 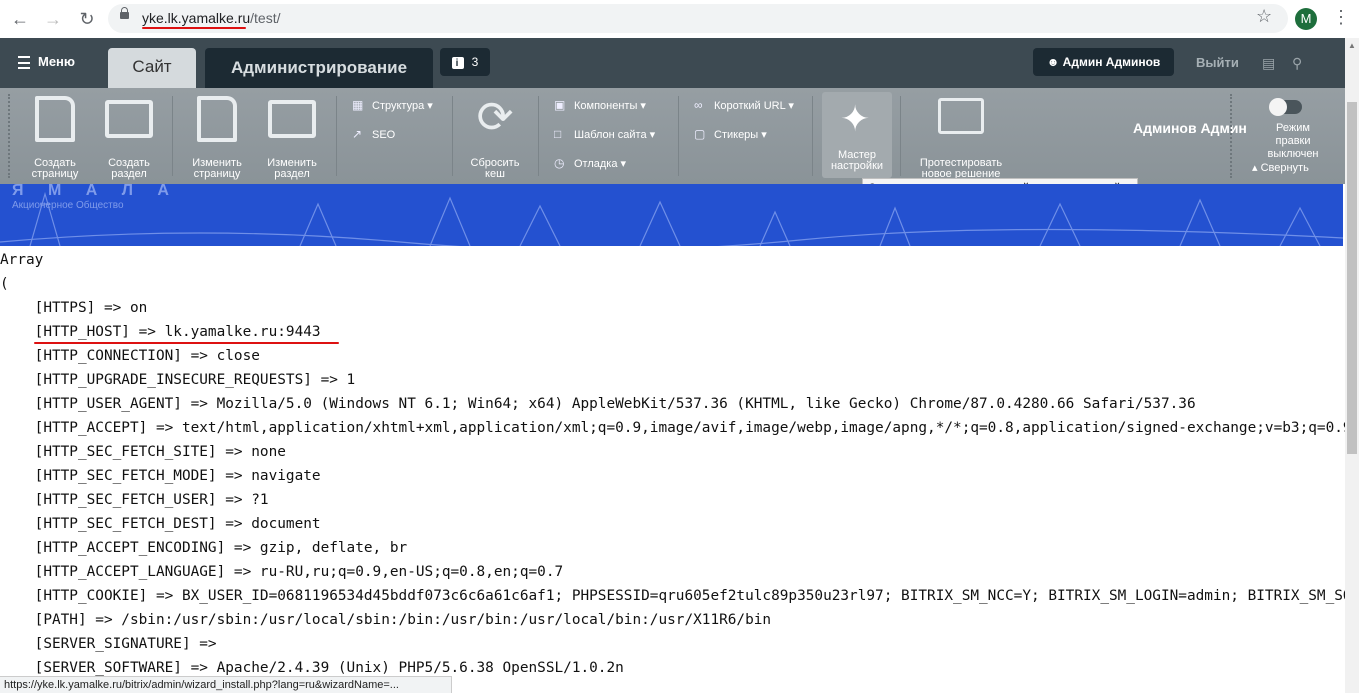 I want to click on sticker-icon: ▢, so click(x=700, y=134).